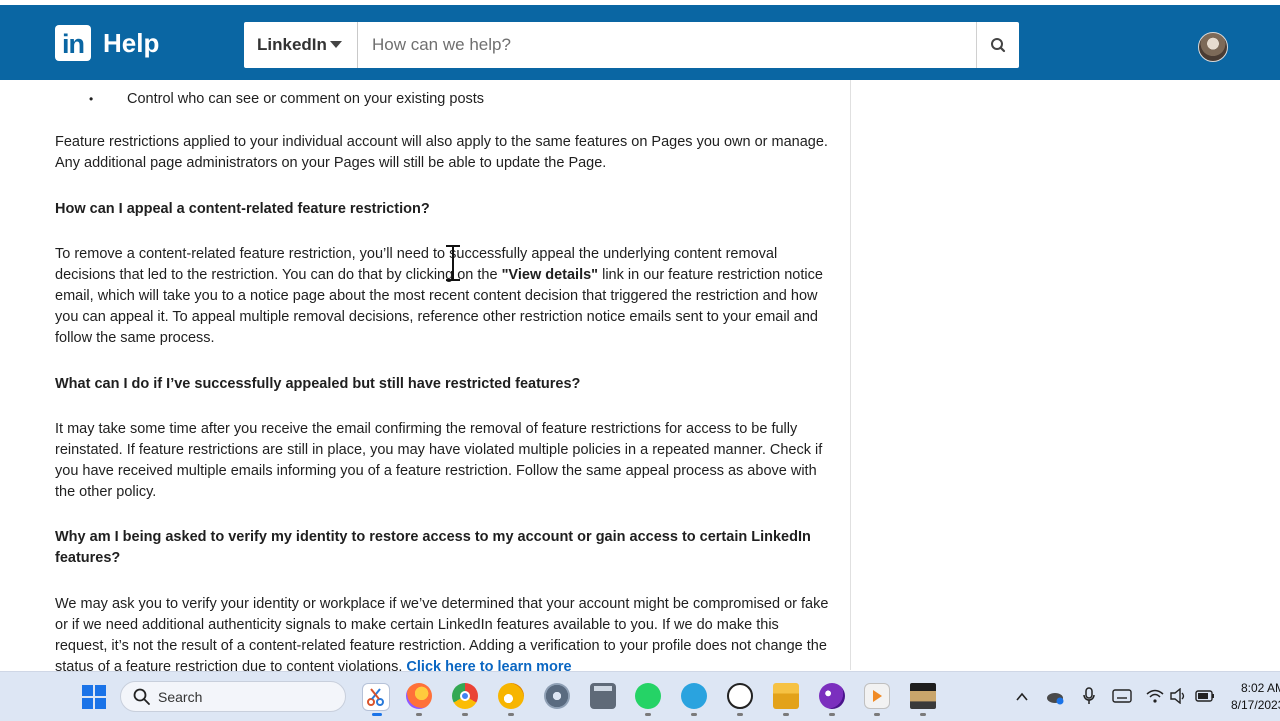 The image size is (1280, 721). I want to click on sidebar-divider, so click(850, 375).